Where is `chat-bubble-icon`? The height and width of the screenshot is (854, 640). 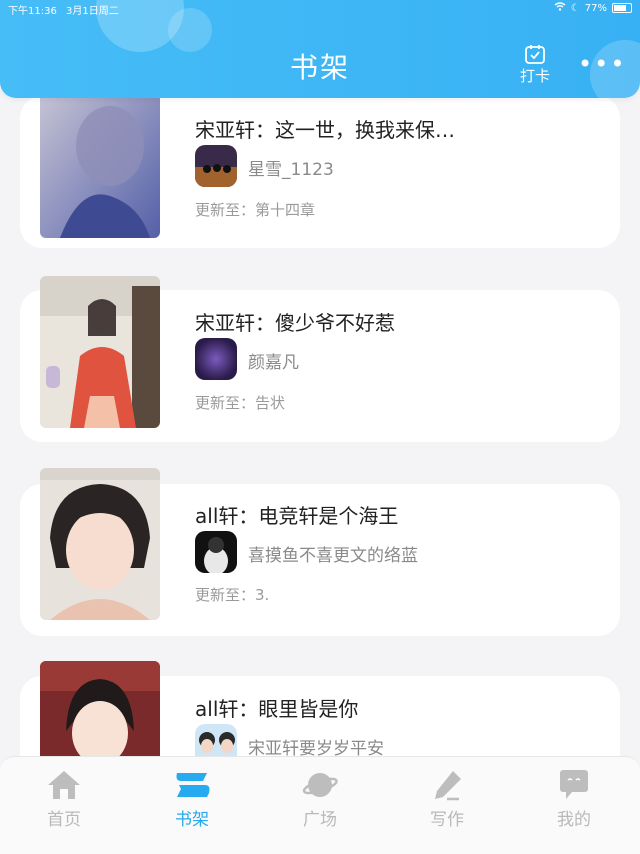 chat-bubble-icon is located at coordinates (574, 785).